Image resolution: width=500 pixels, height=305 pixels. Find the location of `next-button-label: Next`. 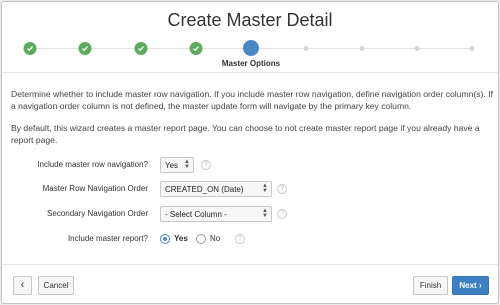

next-button-label: Next is located at coordinates (468, 285).